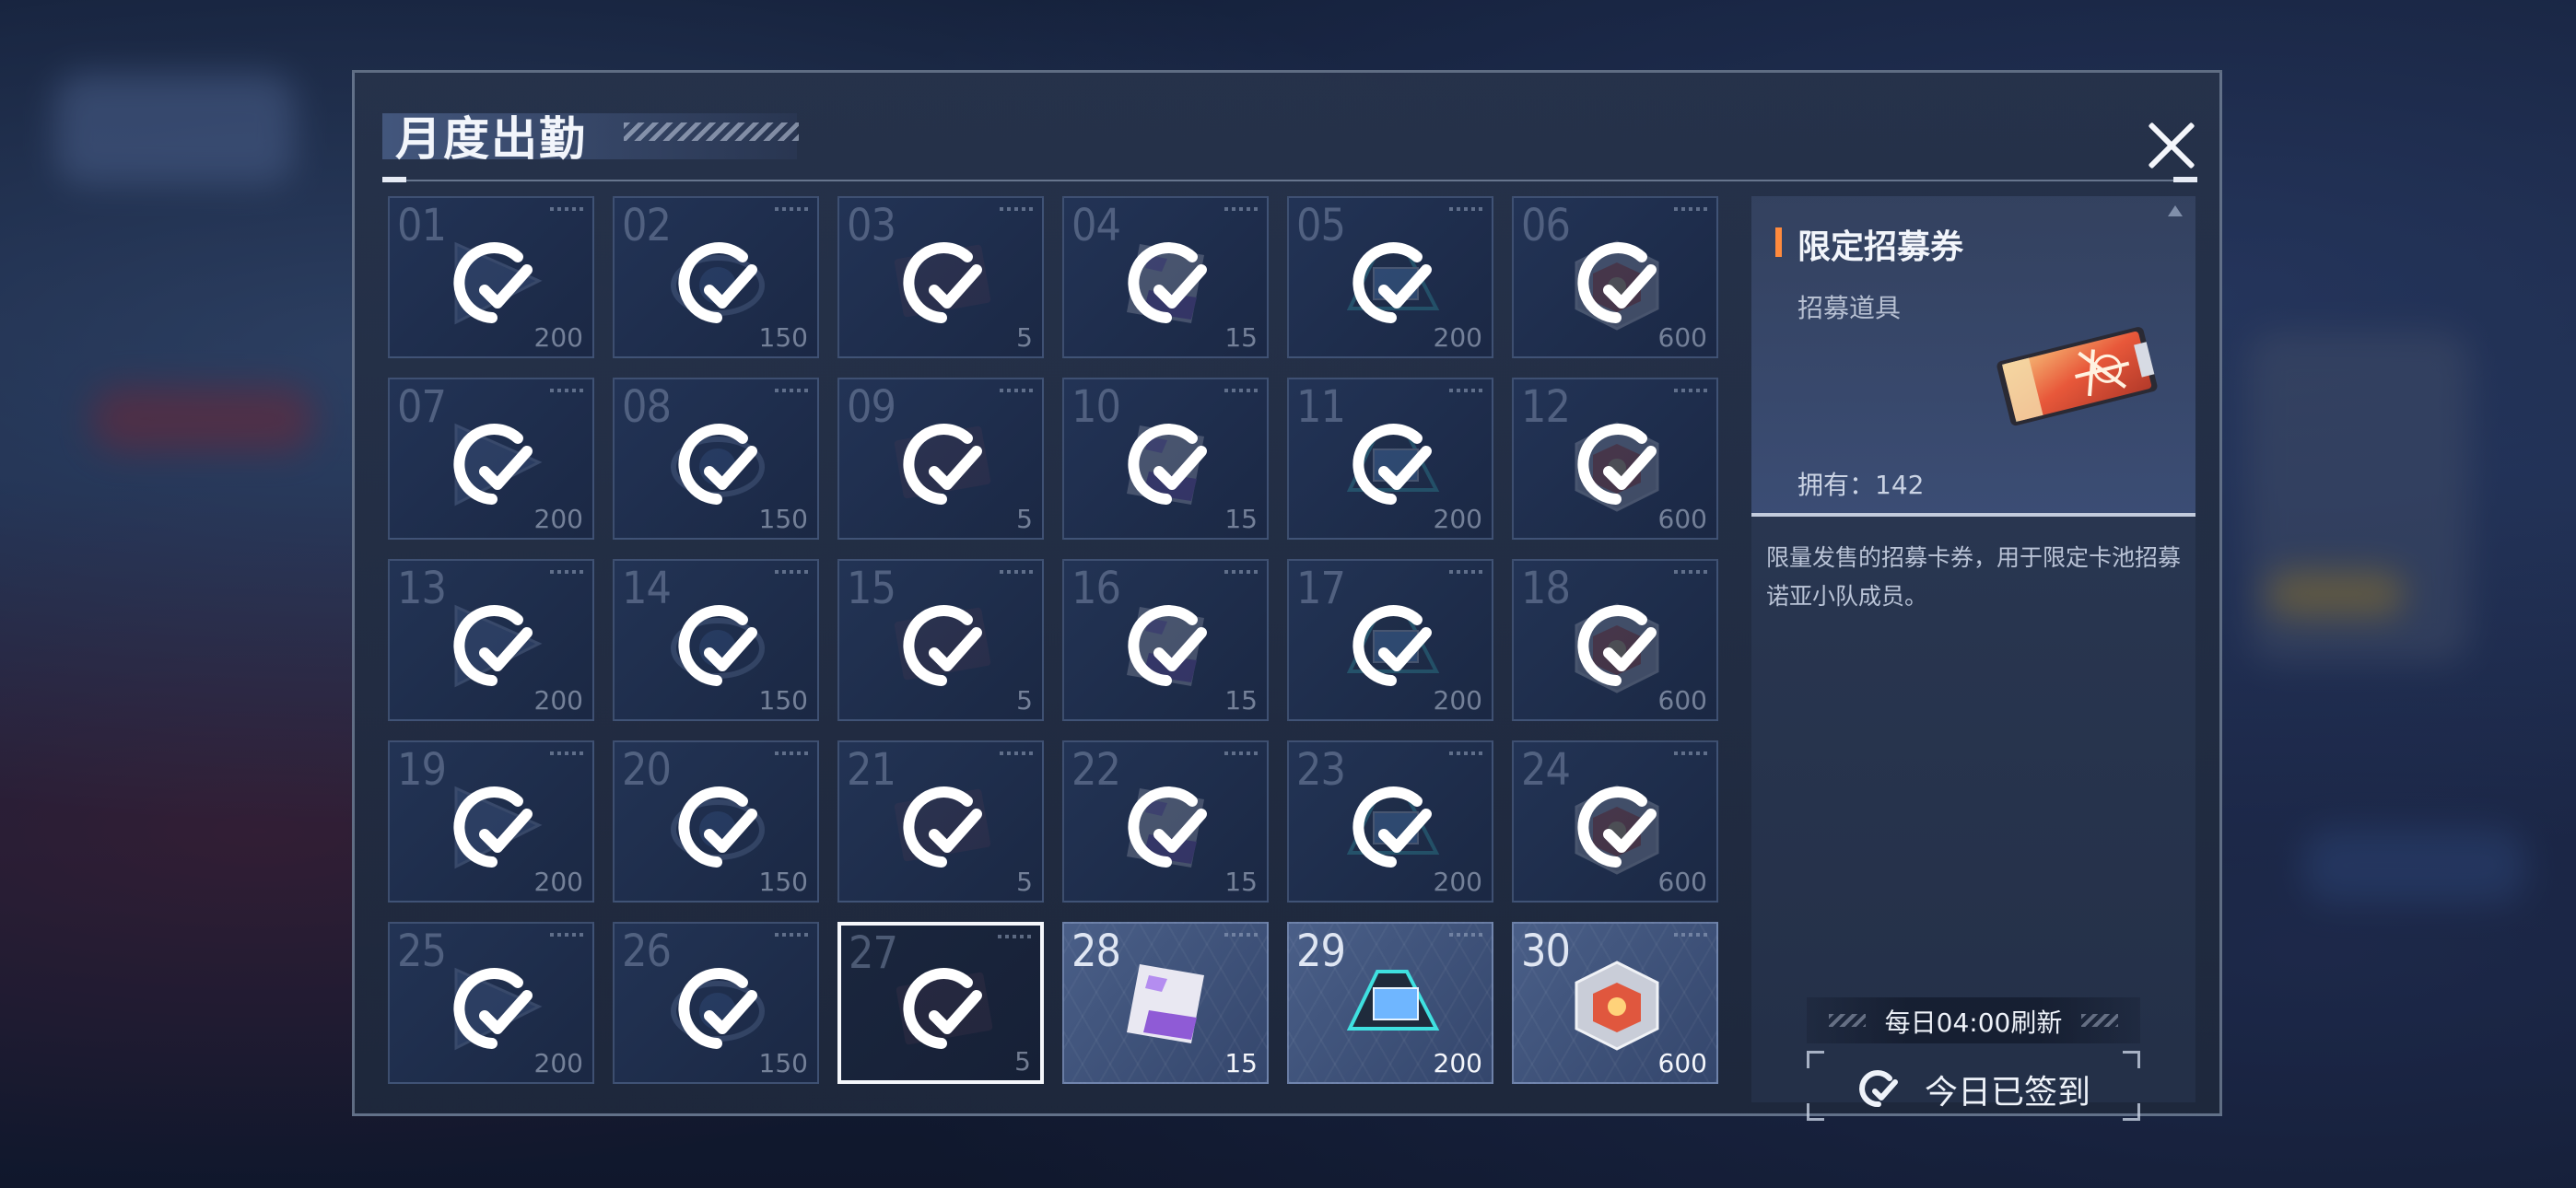  What do you see at coordinates (491, 640) in the screenshot?
I see `day-cell-13: 13 200` at bounding box center [491, 640].